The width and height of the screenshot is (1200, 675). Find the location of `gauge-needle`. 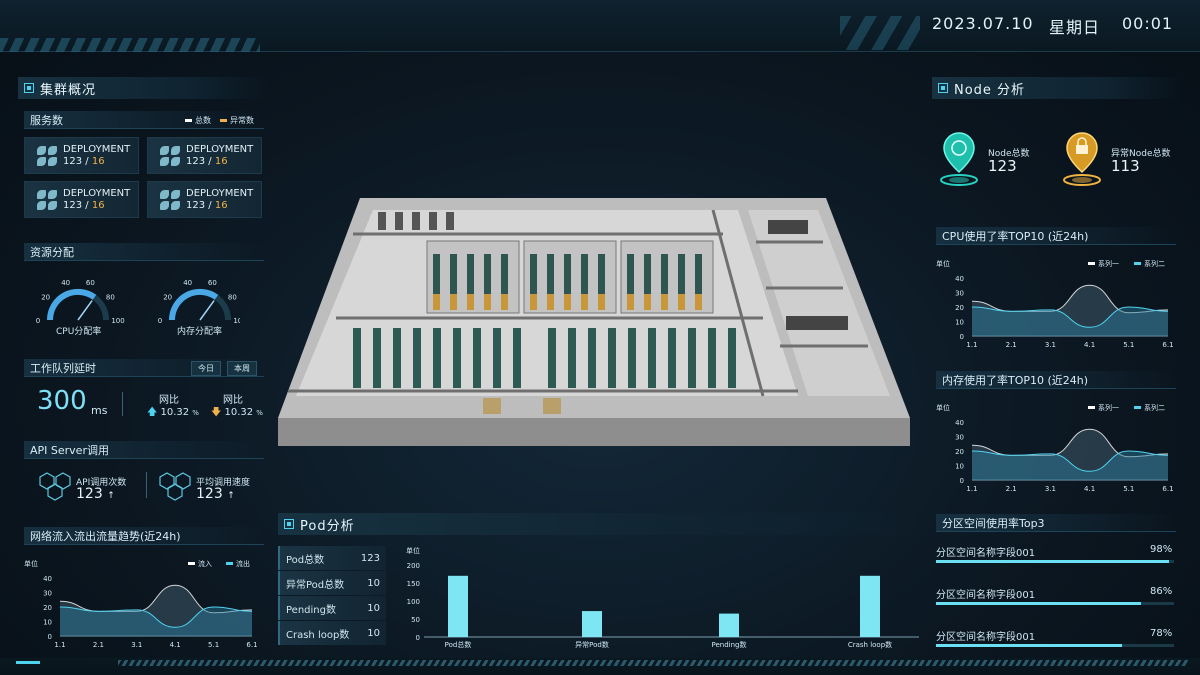

gauge-needle is located at coordinates (207, 310).